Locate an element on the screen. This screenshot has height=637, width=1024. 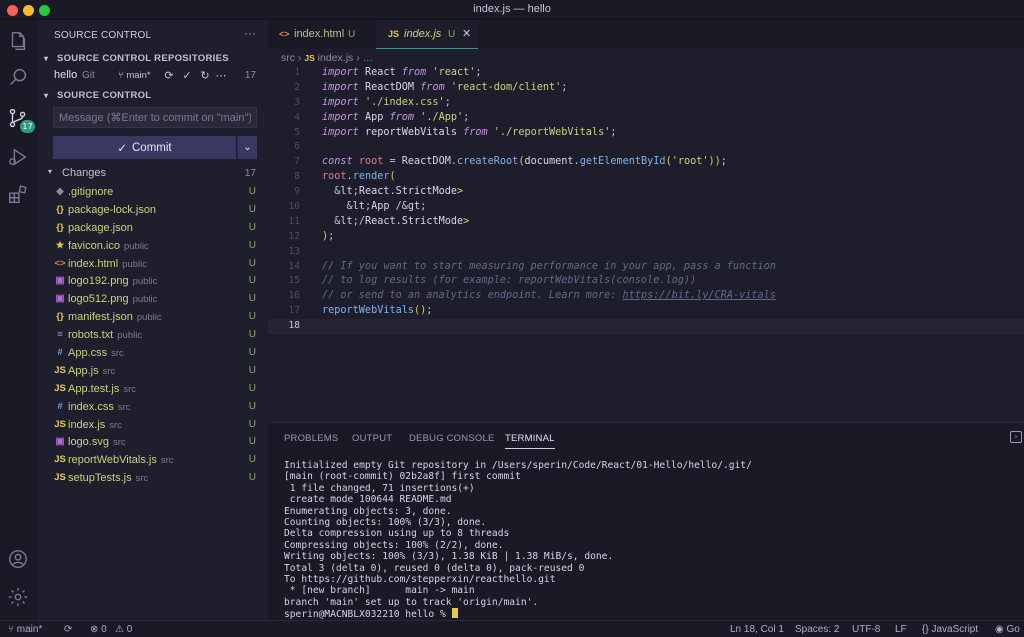
list-item: {} package-lock.json U is located at coordinates (153, 211).